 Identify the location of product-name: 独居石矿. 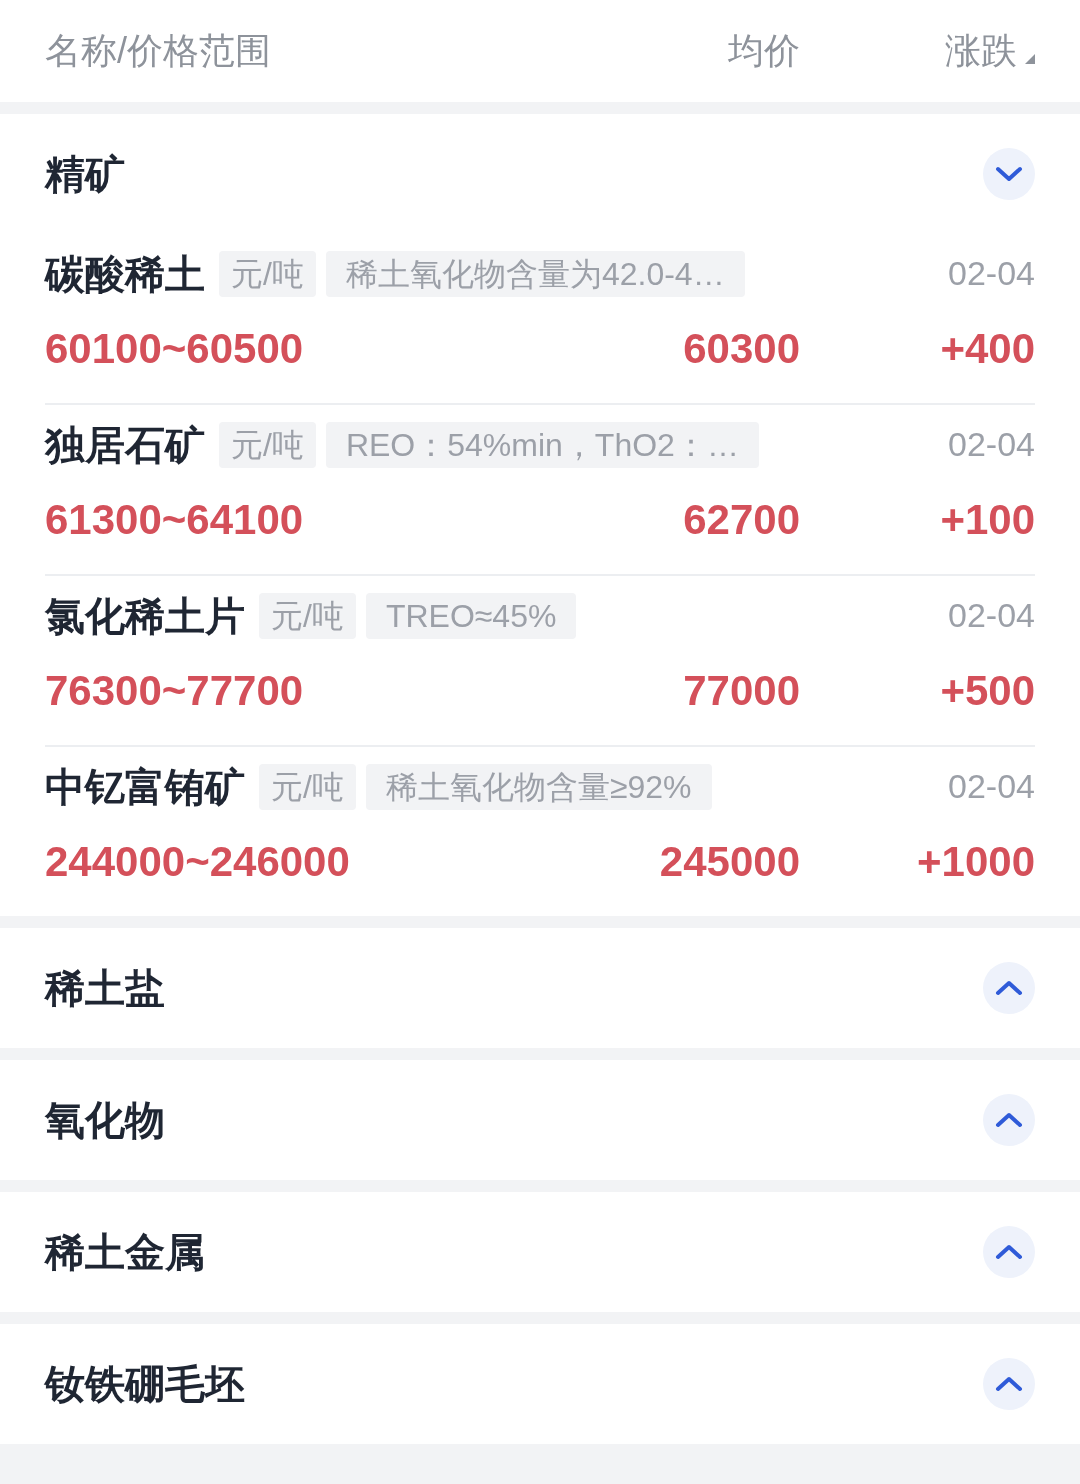
(125, 445).